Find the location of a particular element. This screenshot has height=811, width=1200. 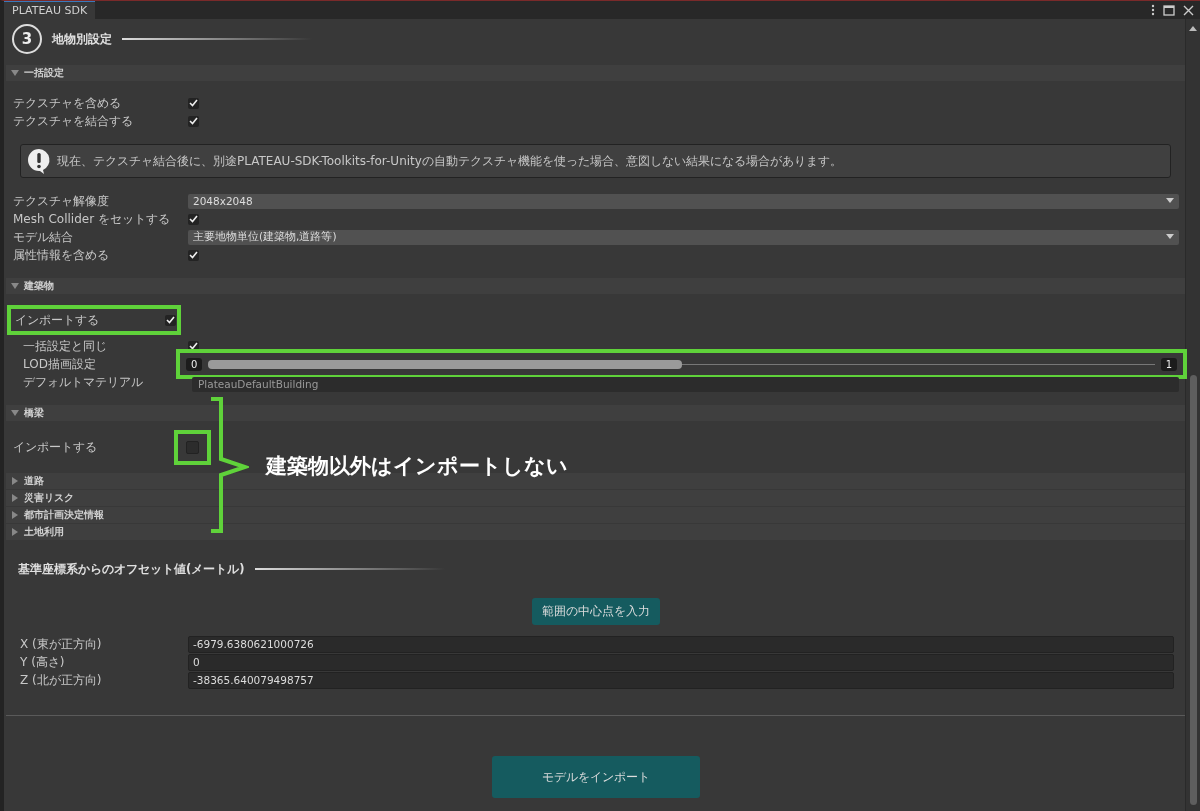

field-label: Y (高さ) is located at coordinates (43, 662).